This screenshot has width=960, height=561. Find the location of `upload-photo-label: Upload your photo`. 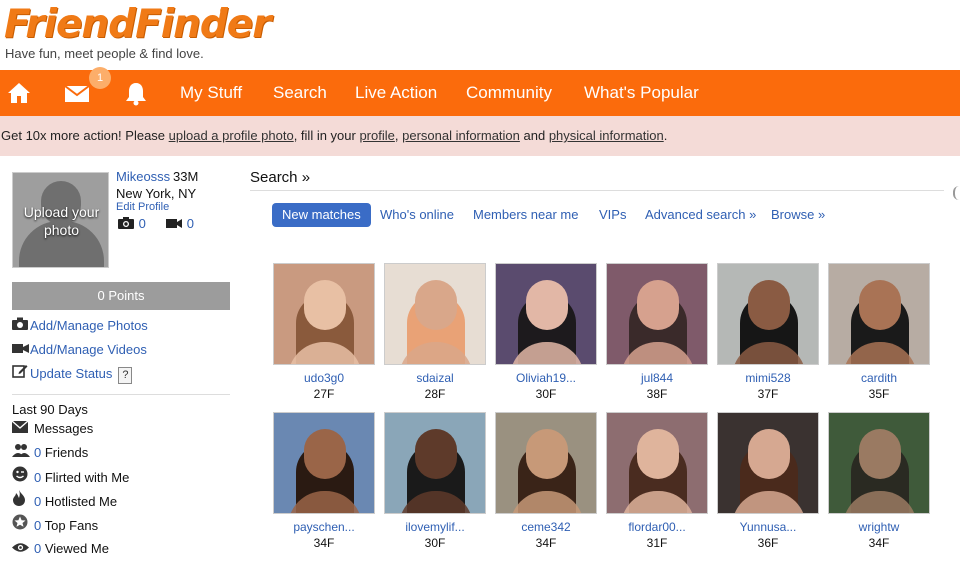

upload-photo-label: Upload your photo is located at coordinates (61, 221).